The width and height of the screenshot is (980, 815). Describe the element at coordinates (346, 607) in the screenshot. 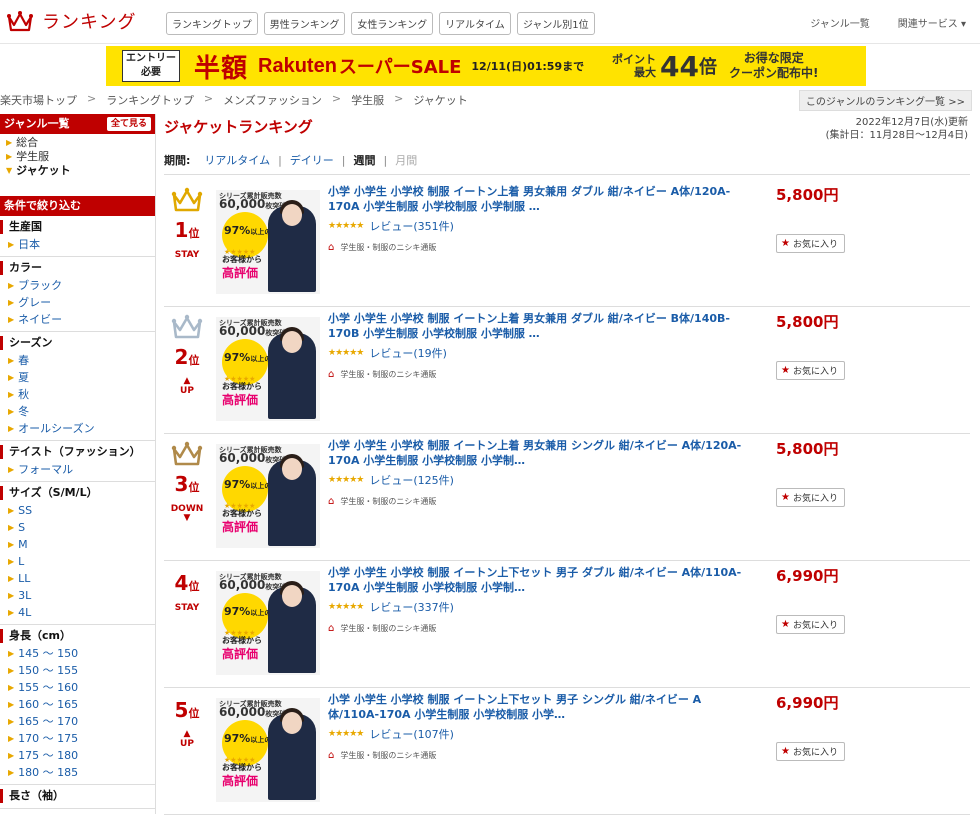

I see `rating-stars-icon: ★★★★★` at that location.